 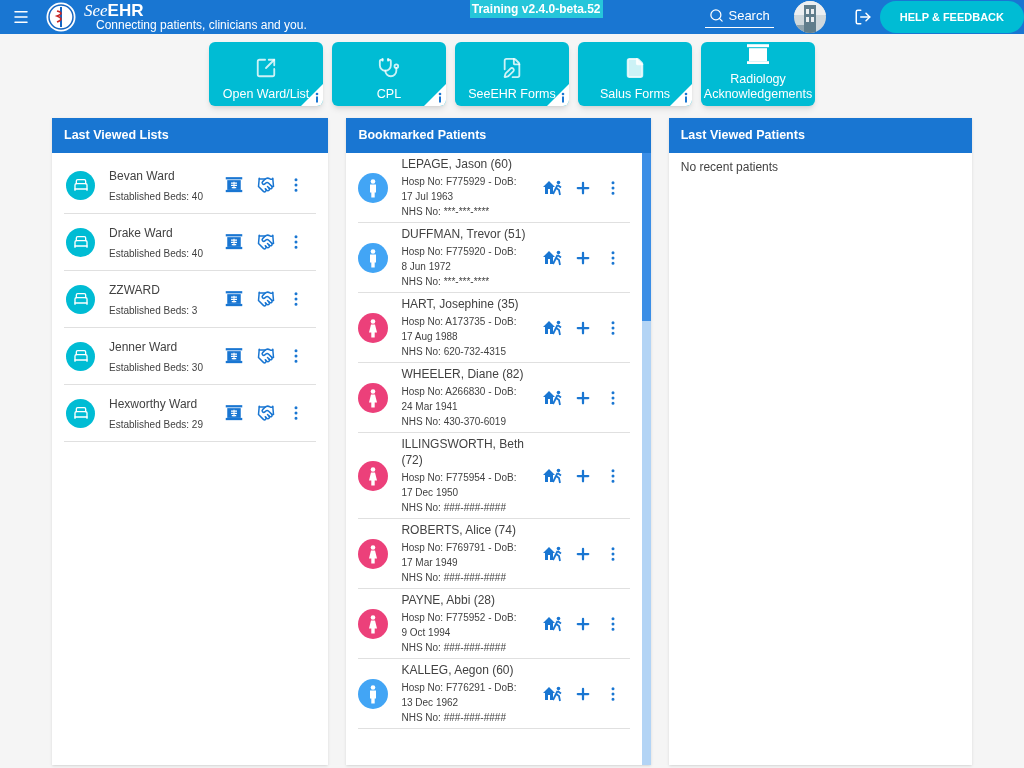 I want to click on brand-prefix: See, so click(x=96, y=11).